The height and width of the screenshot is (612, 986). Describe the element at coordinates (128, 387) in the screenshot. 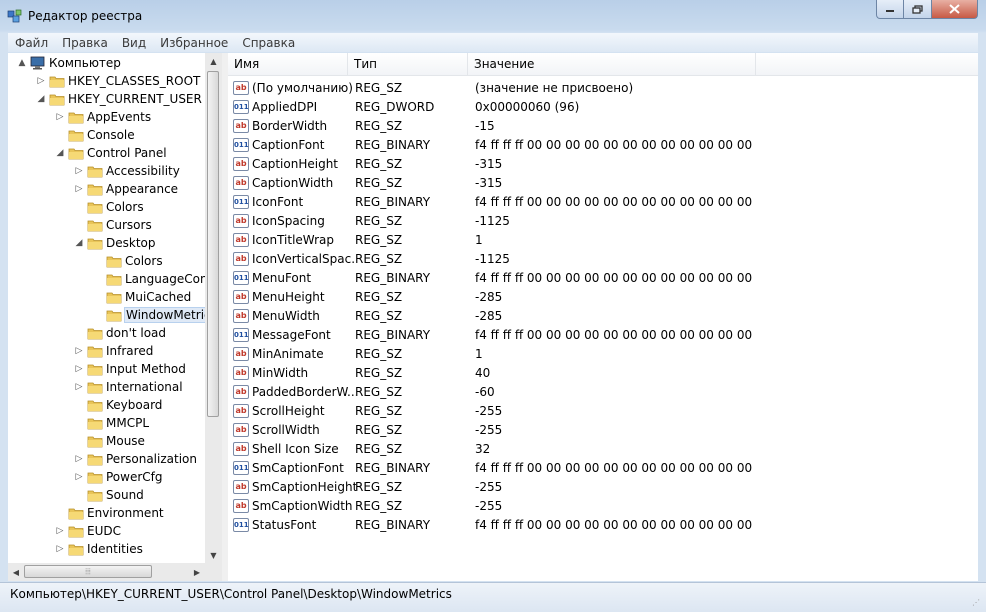

I see `tree-item: ▷ International` at that location.